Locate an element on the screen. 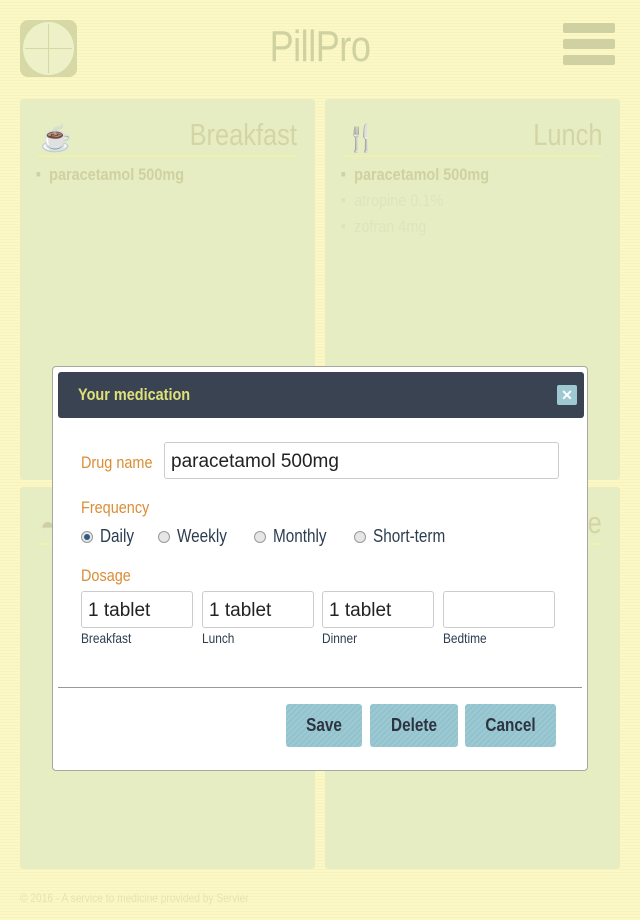  close-icon: ✕ is located at coordinates (567, 395).